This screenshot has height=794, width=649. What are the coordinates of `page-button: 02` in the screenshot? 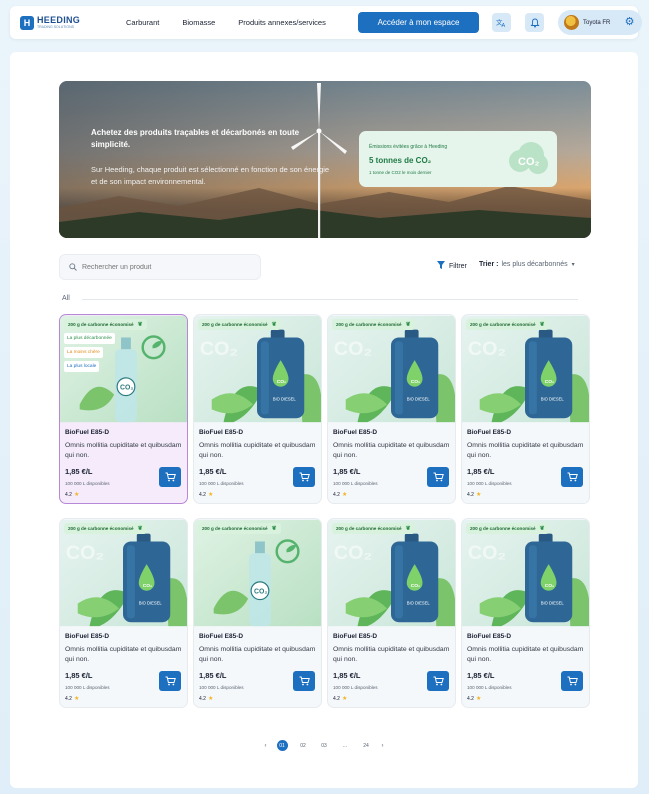 It's located at (303, 745).